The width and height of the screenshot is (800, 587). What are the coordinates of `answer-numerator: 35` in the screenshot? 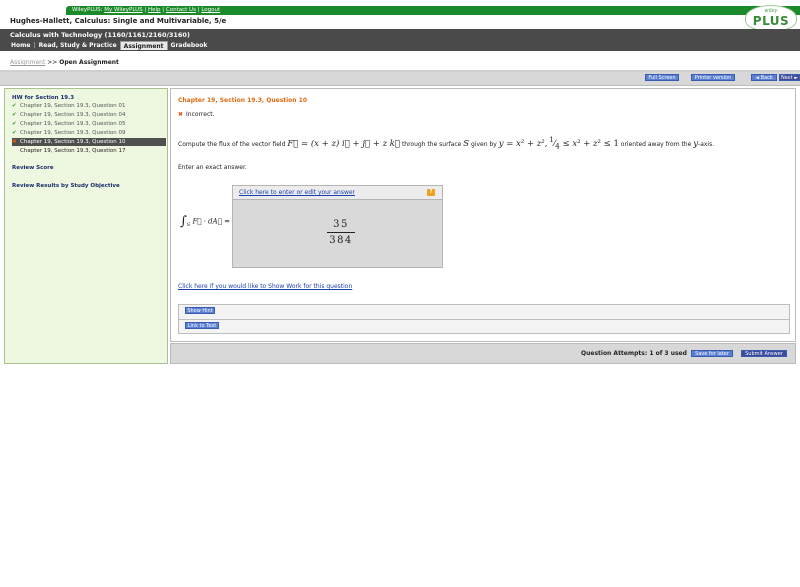 It's located at (341, 224).